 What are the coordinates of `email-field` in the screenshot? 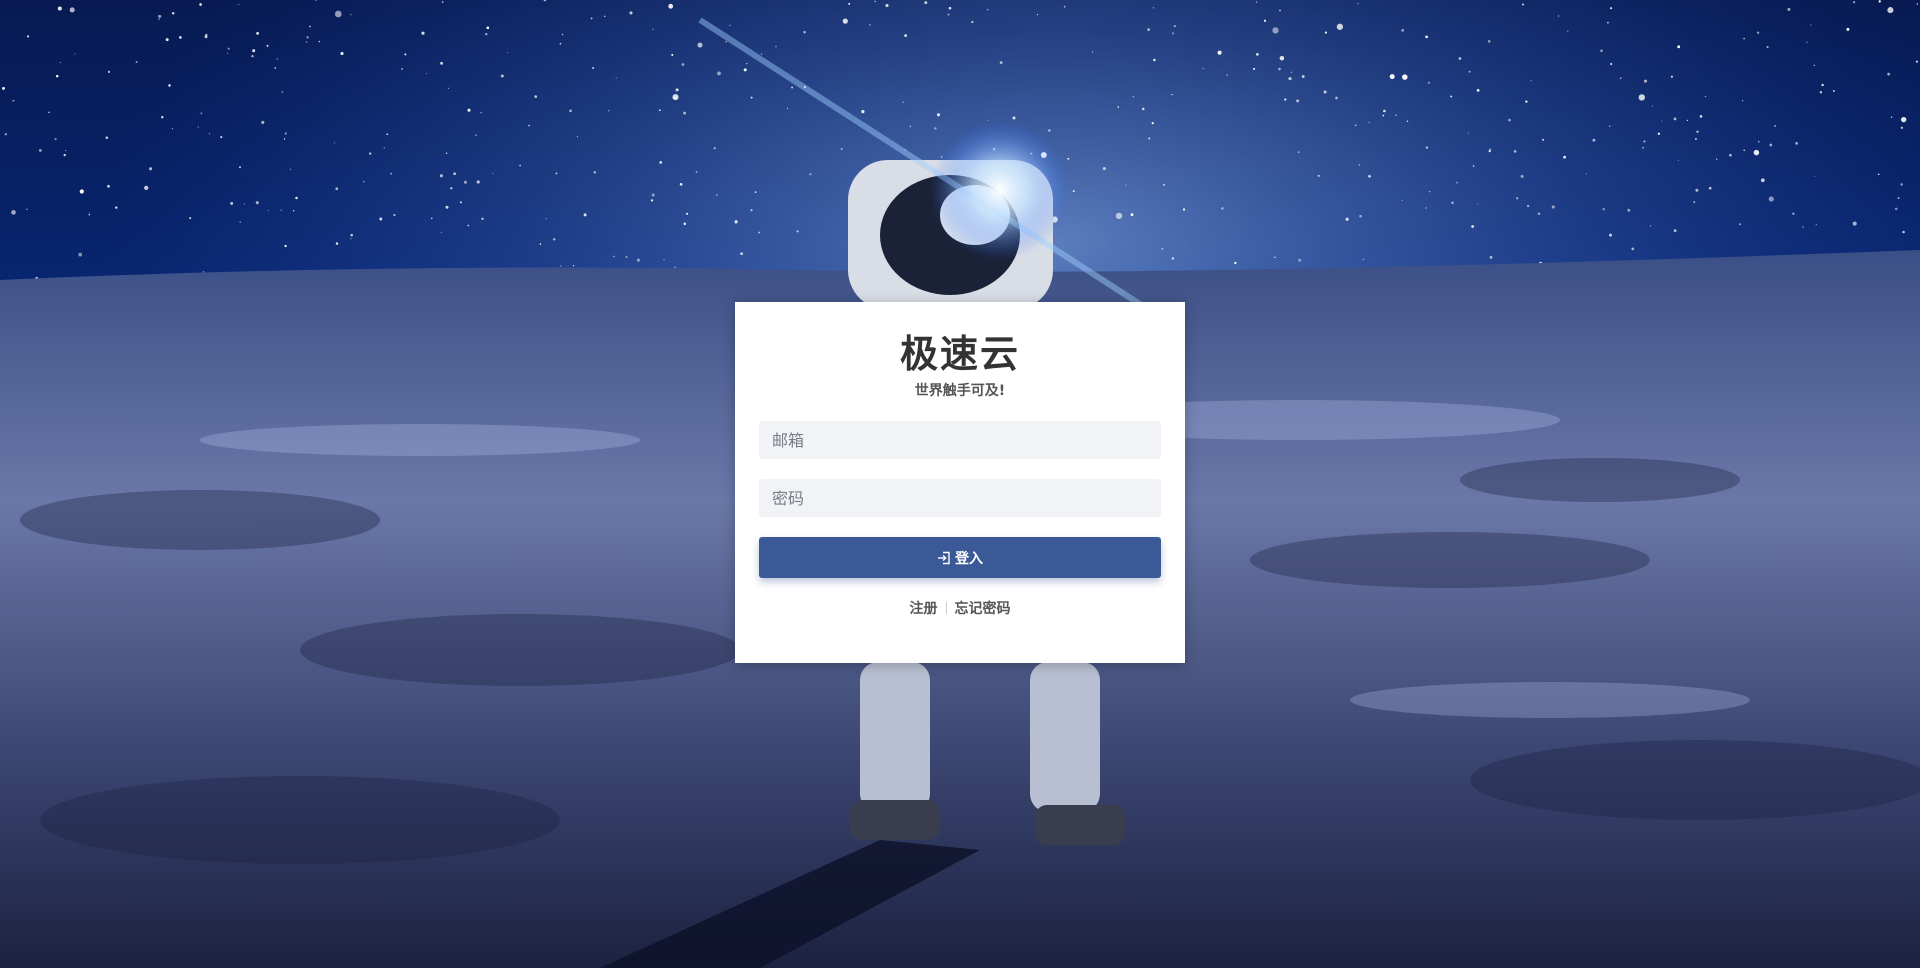 It's located at (960, 440).